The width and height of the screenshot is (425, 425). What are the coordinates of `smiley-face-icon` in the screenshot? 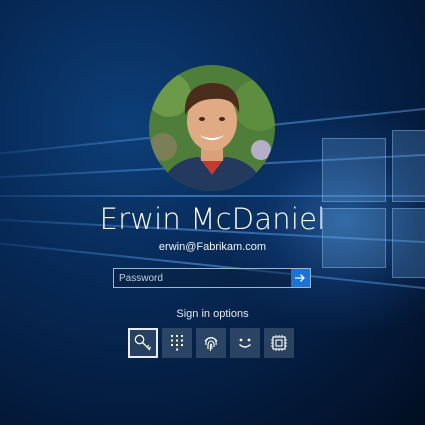 It's located at (245, 343).